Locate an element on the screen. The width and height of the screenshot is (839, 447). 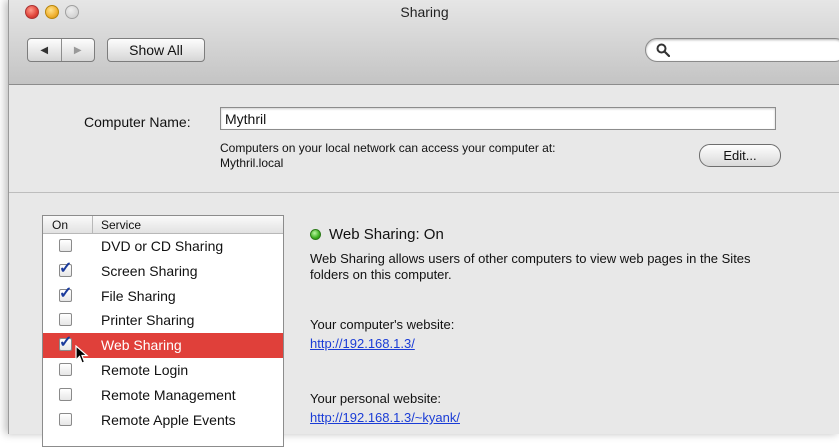
computer-name-label: Computer Name: is located at coordinates (137, 122).